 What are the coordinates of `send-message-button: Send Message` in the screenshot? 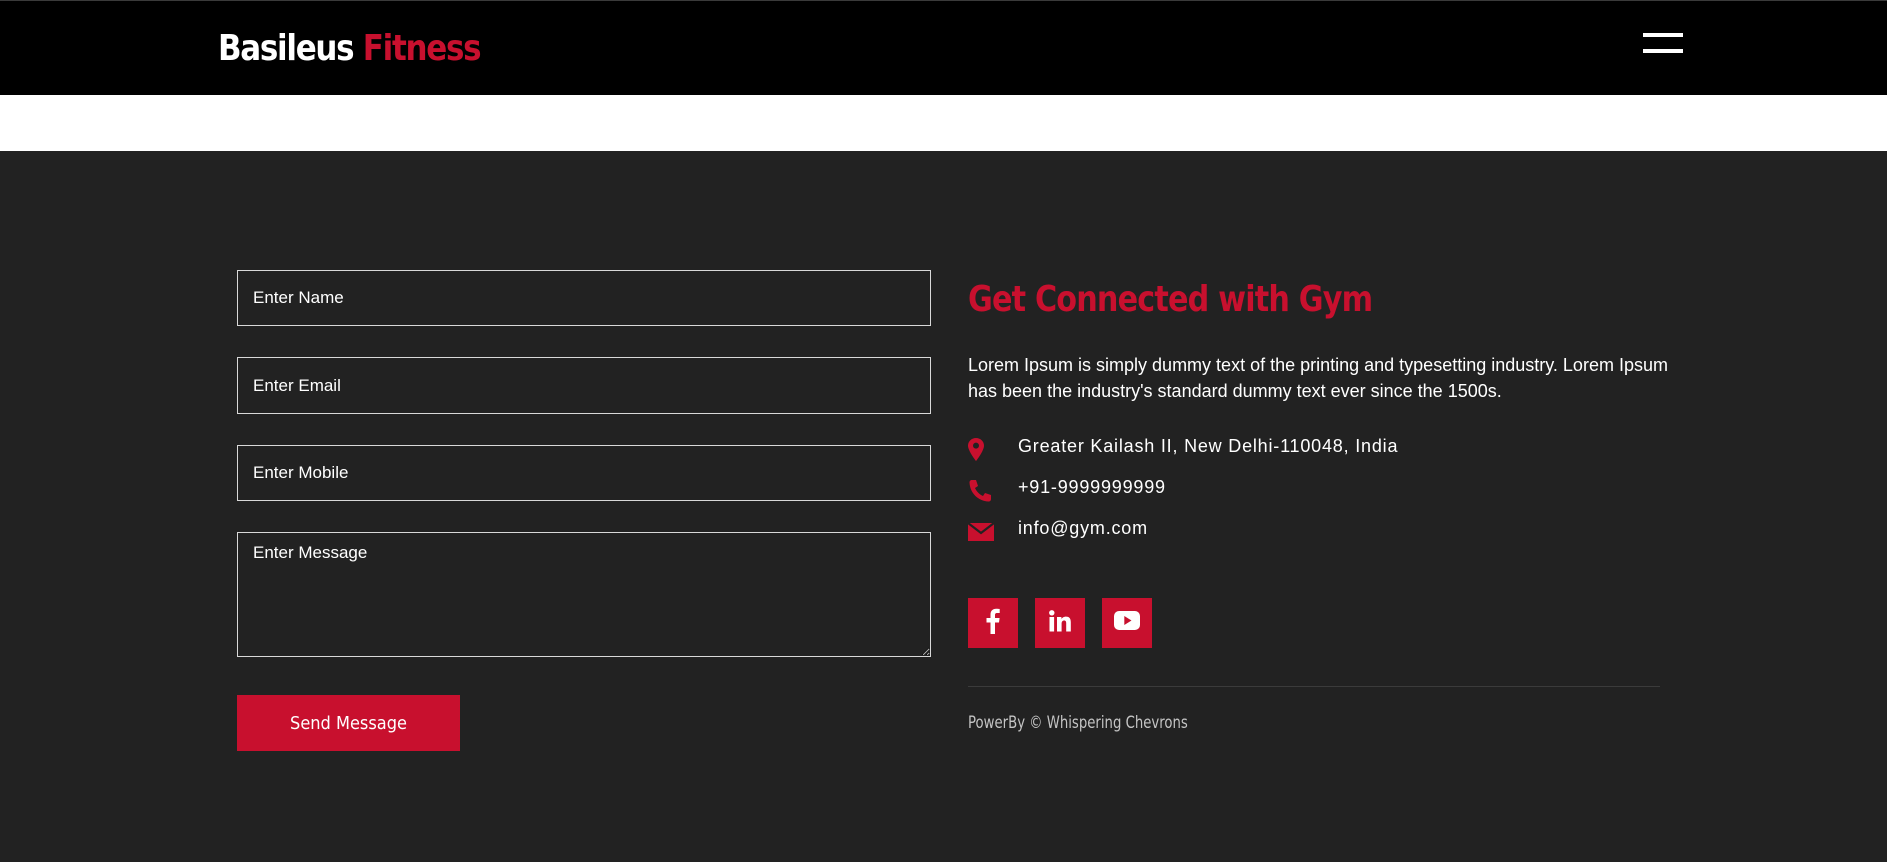 It's located at (348, 723).